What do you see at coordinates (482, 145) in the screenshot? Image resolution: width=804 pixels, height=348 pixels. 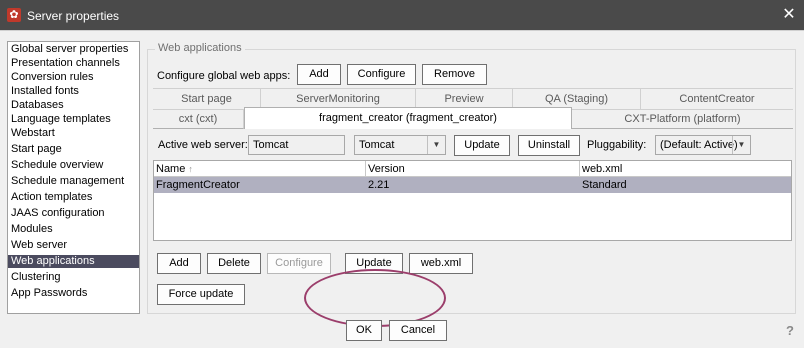 I see `server-update-button: Update` at bounding box center [482, 145].